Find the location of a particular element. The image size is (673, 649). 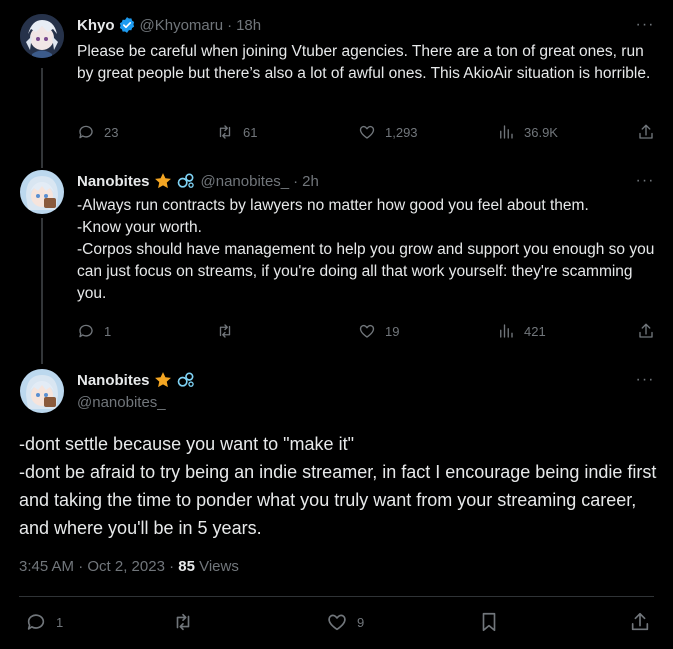

bookmark-button is located at coordinates (489, 622).